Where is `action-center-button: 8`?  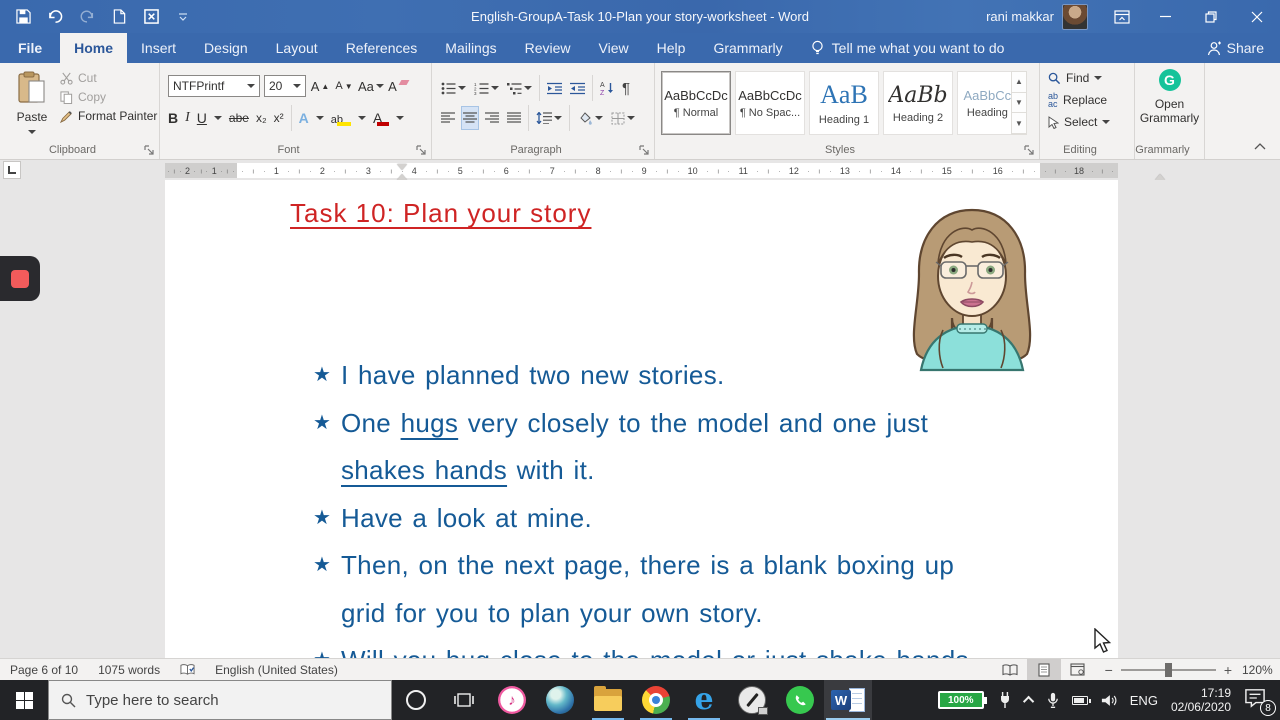
action-center-button: 8 is located at coordinates (1260, 702).